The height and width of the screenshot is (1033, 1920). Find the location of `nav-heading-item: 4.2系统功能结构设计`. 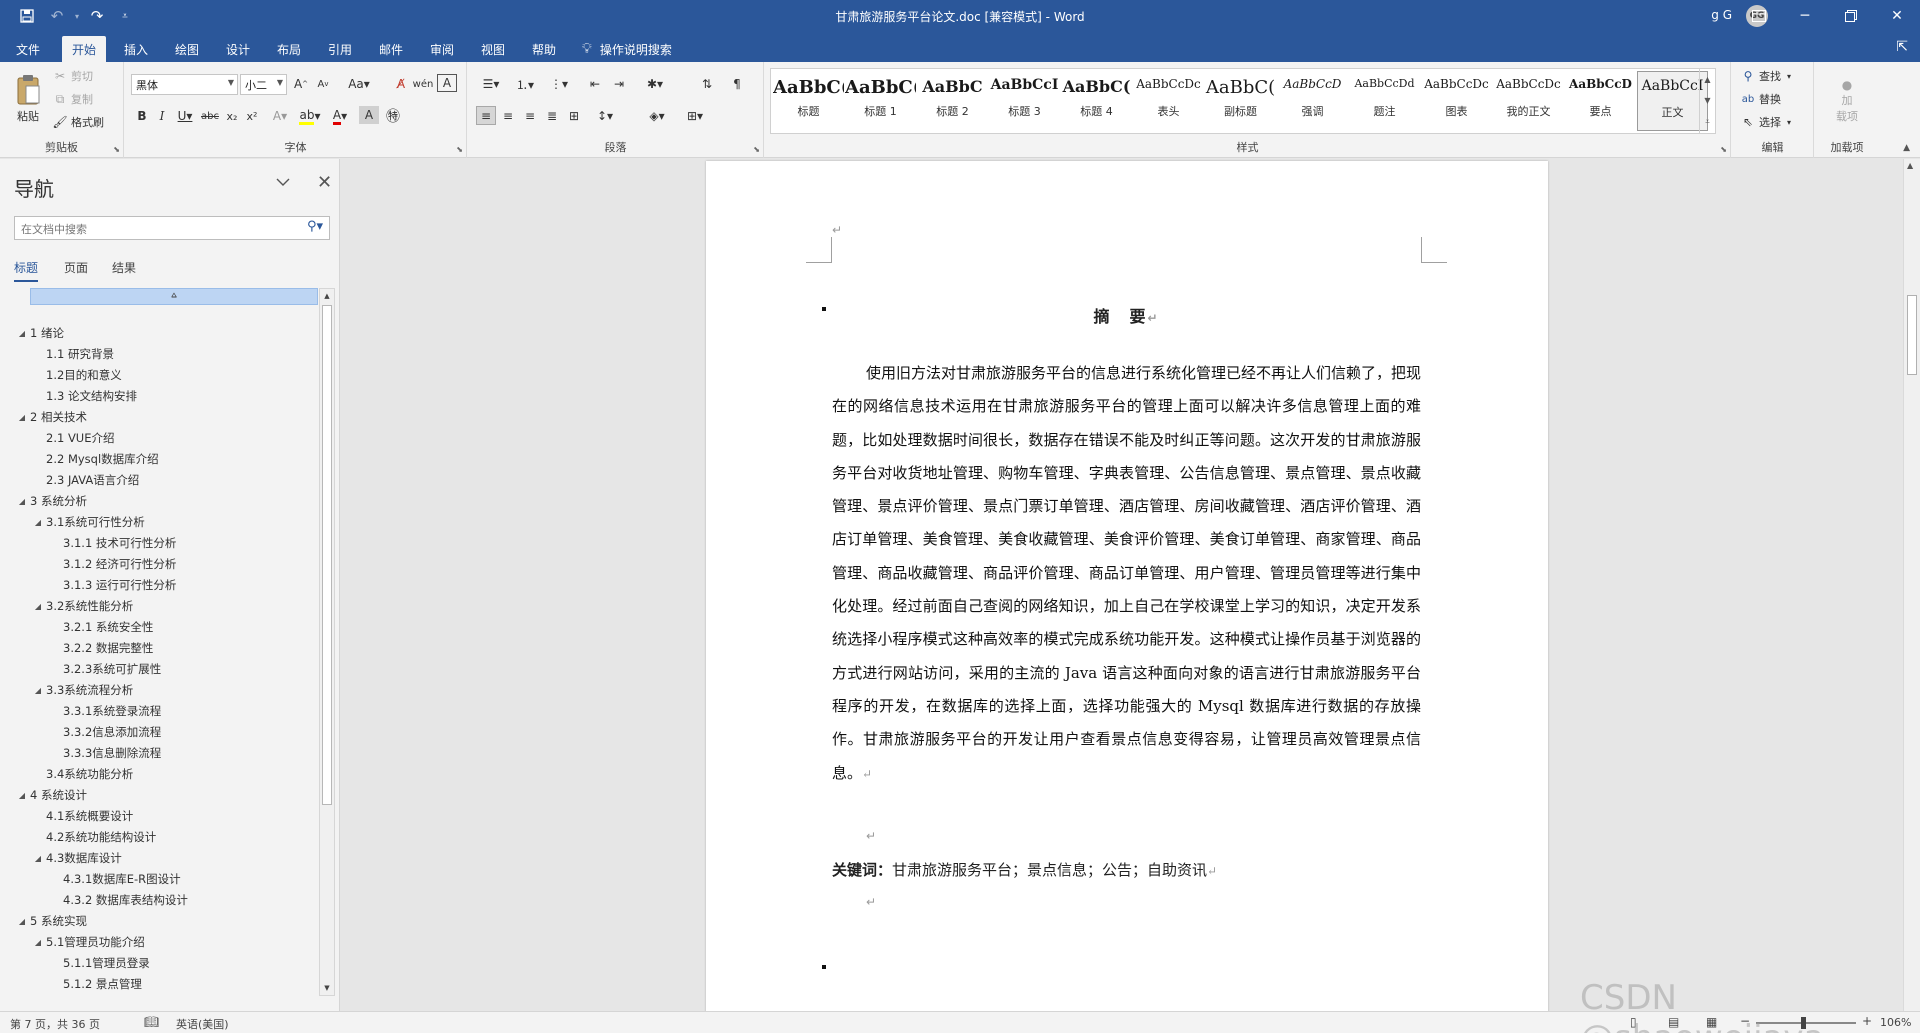

nav-heading-item: 4.2系统功能结构设计 is located at coordinates (93, 837).